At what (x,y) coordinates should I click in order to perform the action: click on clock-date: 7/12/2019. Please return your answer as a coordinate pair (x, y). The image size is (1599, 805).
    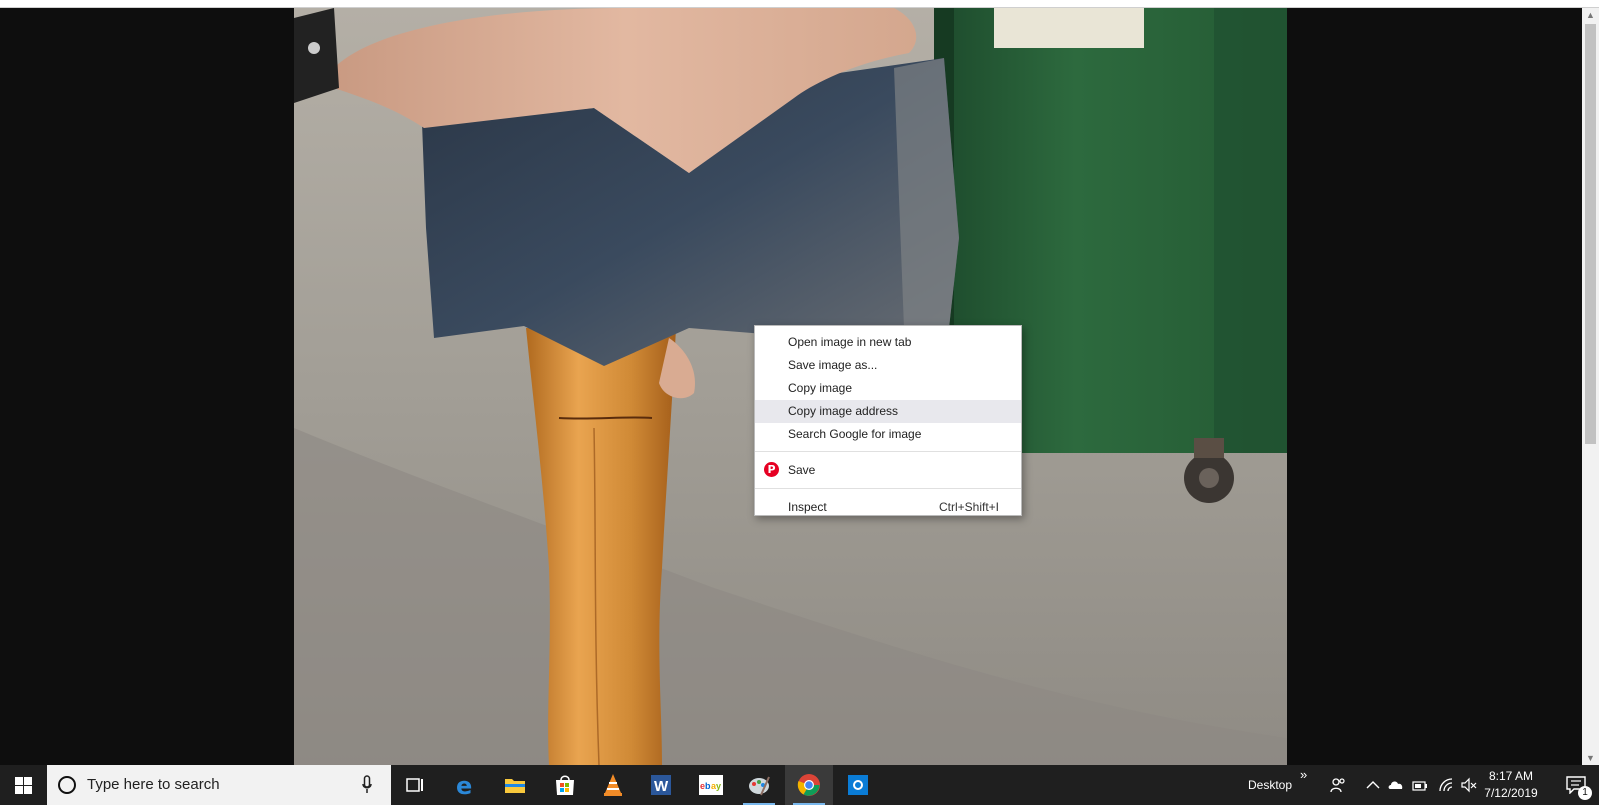
    Looking at the image, I should click on (1511, 793).